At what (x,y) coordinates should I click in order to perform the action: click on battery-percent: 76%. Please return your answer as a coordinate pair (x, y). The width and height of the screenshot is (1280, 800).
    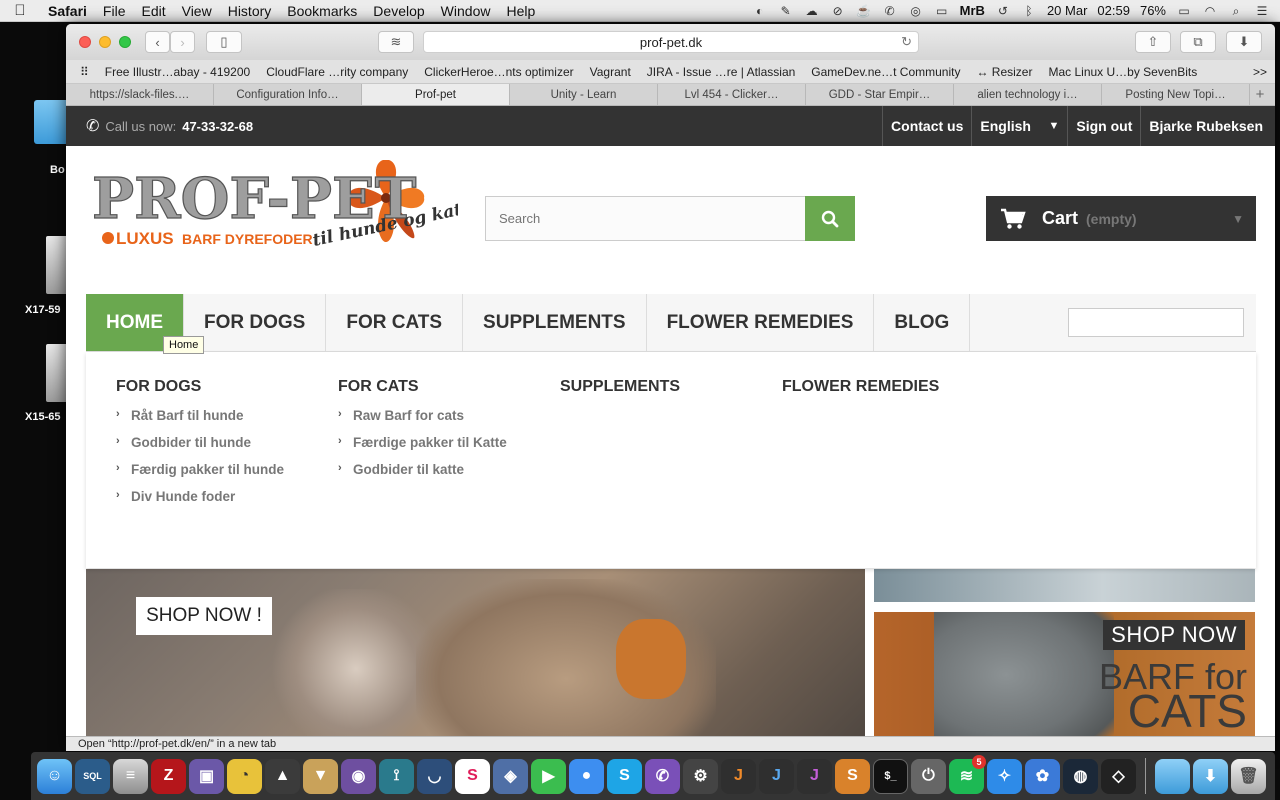
    Looking at the image, I should click on (1153, 10).